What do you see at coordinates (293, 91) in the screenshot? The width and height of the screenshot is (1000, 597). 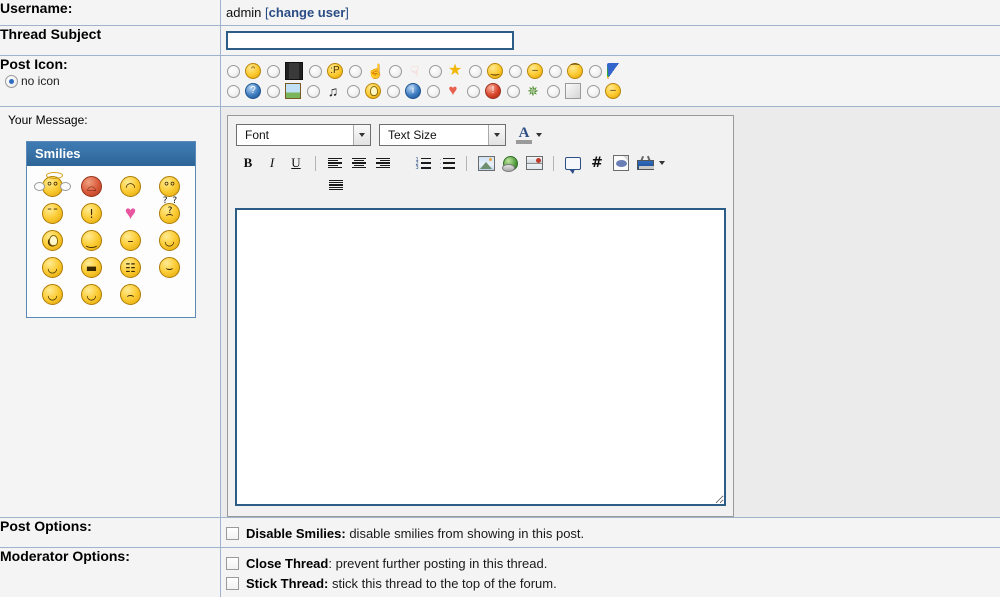 I see `icon-picture` at bounding box center [293, 91].